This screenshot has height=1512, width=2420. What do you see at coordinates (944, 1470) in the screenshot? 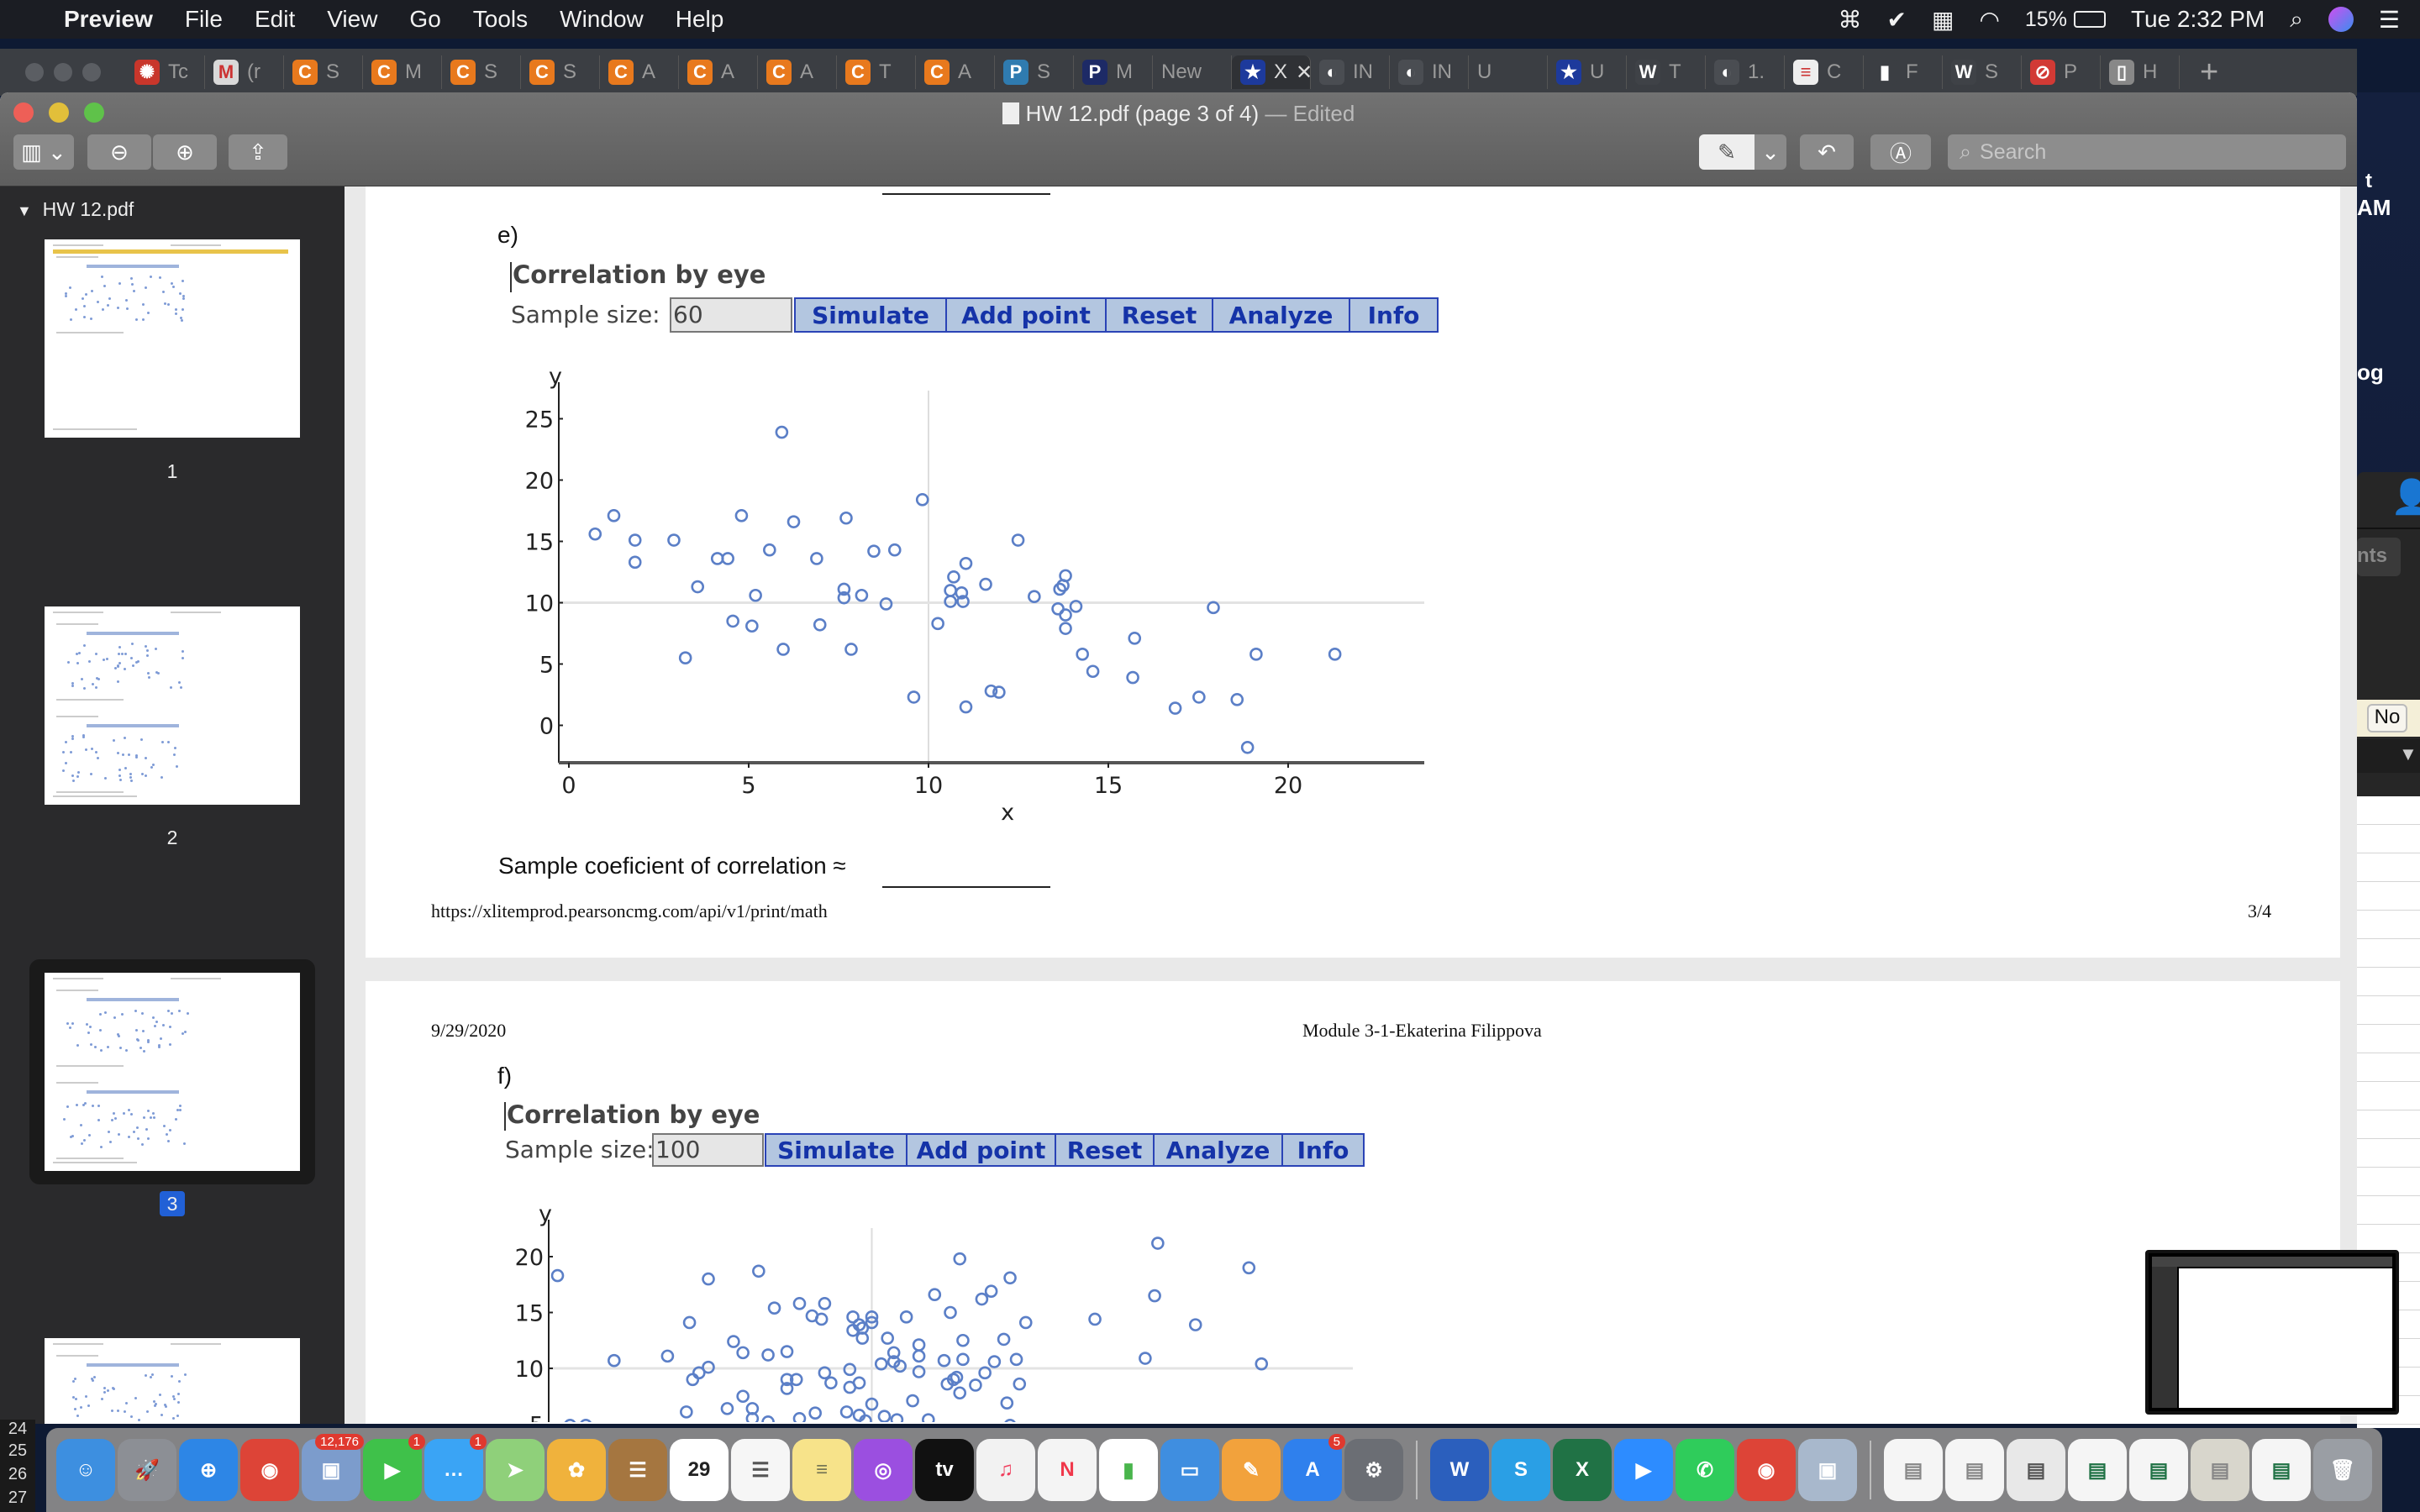
I see `apple-tv-icon: tv` at bounding box center [944, 1470].